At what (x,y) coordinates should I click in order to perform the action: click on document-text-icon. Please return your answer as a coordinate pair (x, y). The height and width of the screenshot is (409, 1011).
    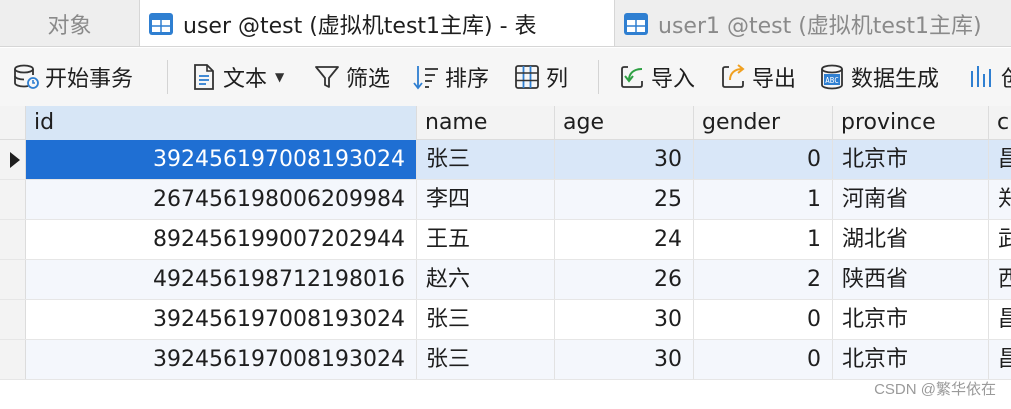
    Looking at the image, I should click on (204, 77).